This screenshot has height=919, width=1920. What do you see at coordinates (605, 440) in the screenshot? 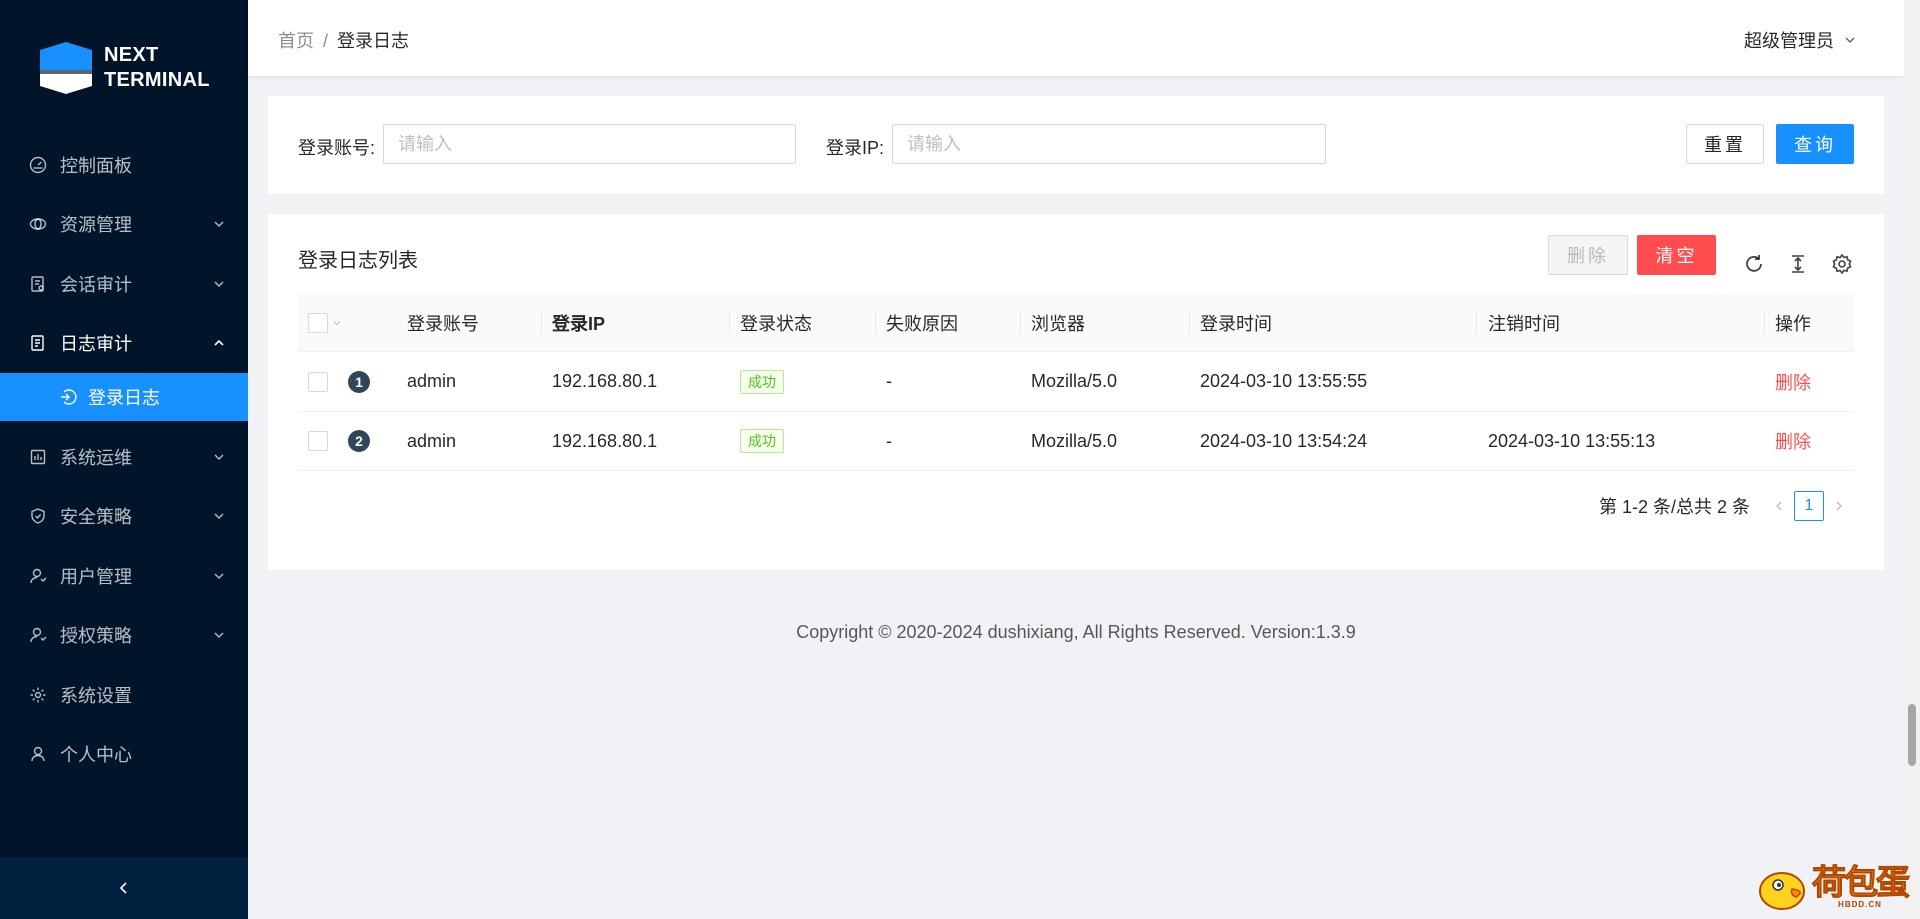
I see `cell-ip: 192.168.80.1` at bounding box center [605, 440].